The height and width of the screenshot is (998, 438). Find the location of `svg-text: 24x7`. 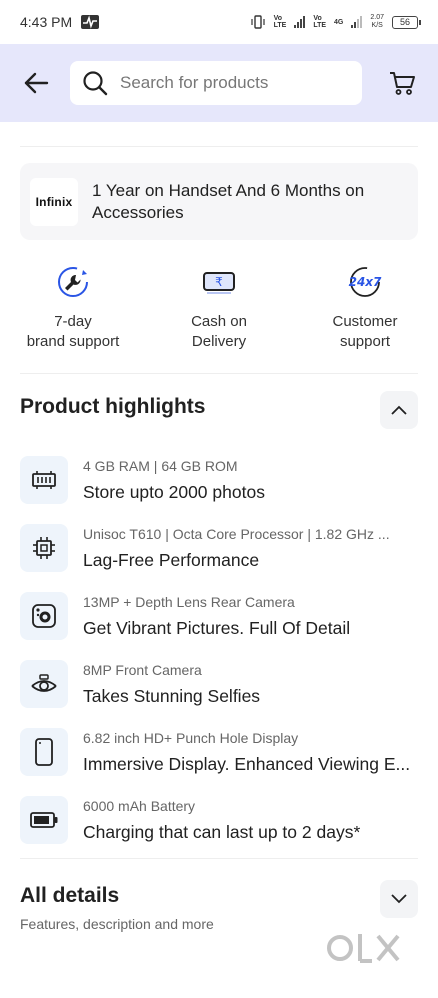

svg-text: 24x7 is located at coordinates (365, 282).